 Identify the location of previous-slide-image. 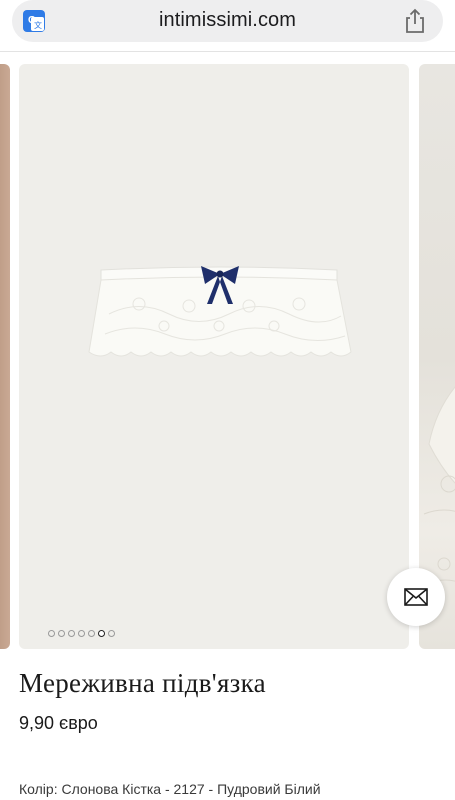
(5, 356).